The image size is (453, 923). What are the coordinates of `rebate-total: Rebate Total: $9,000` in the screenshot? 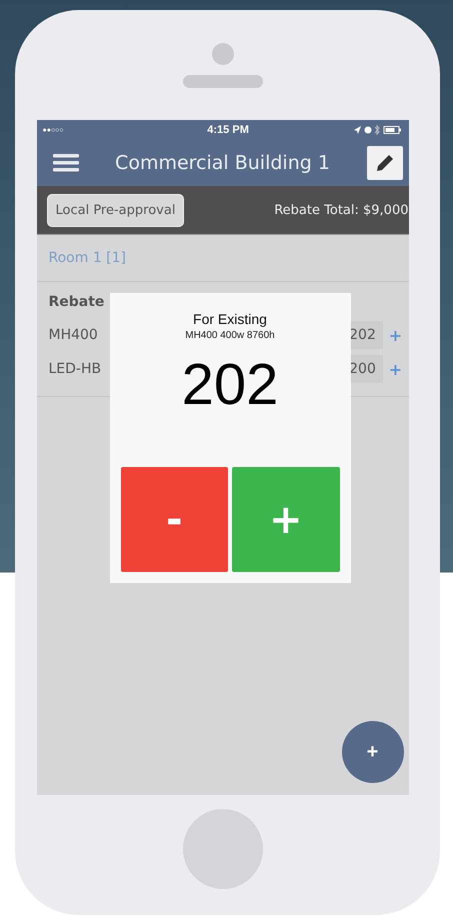 It's located at (341, 210).